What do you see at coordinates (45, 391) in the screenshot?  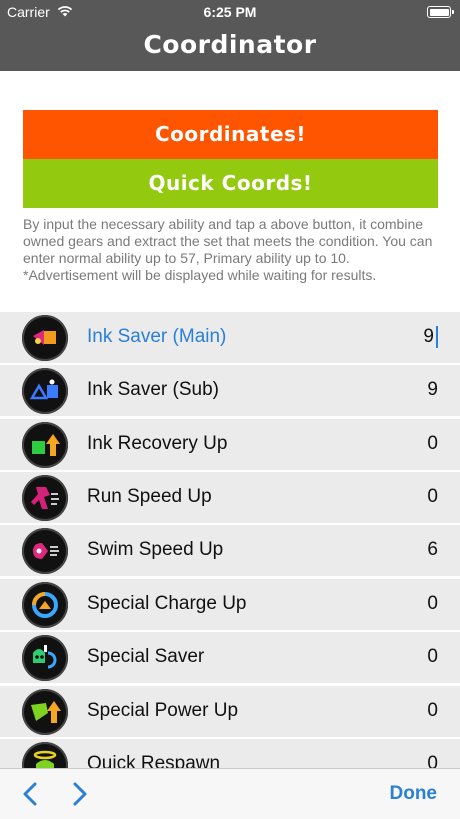 I see `ink-saver-sub-icon` at bounding box center [45, 391].